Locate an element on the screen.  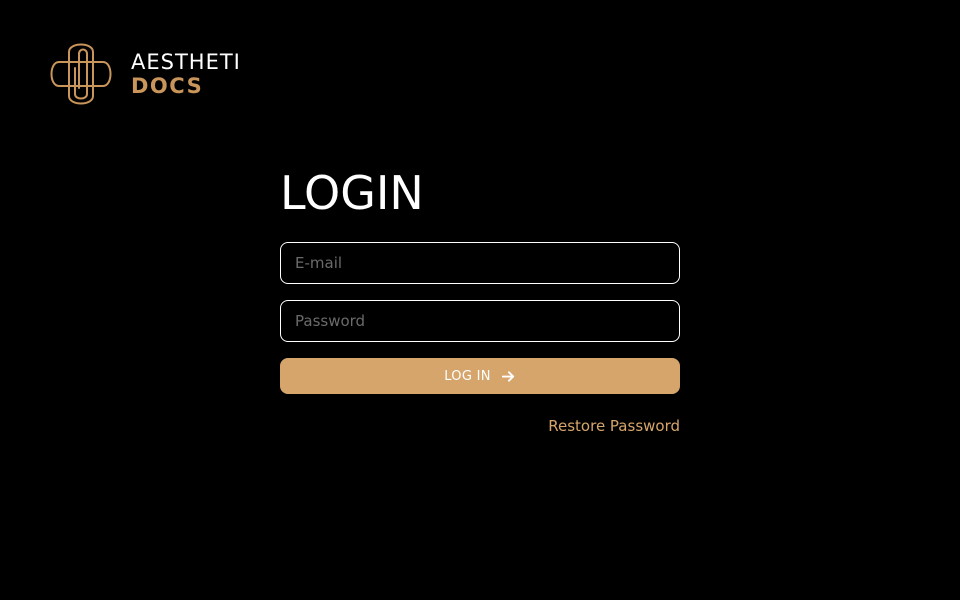
restore-password-link: Restore Password is located at coordinates (614, 426).